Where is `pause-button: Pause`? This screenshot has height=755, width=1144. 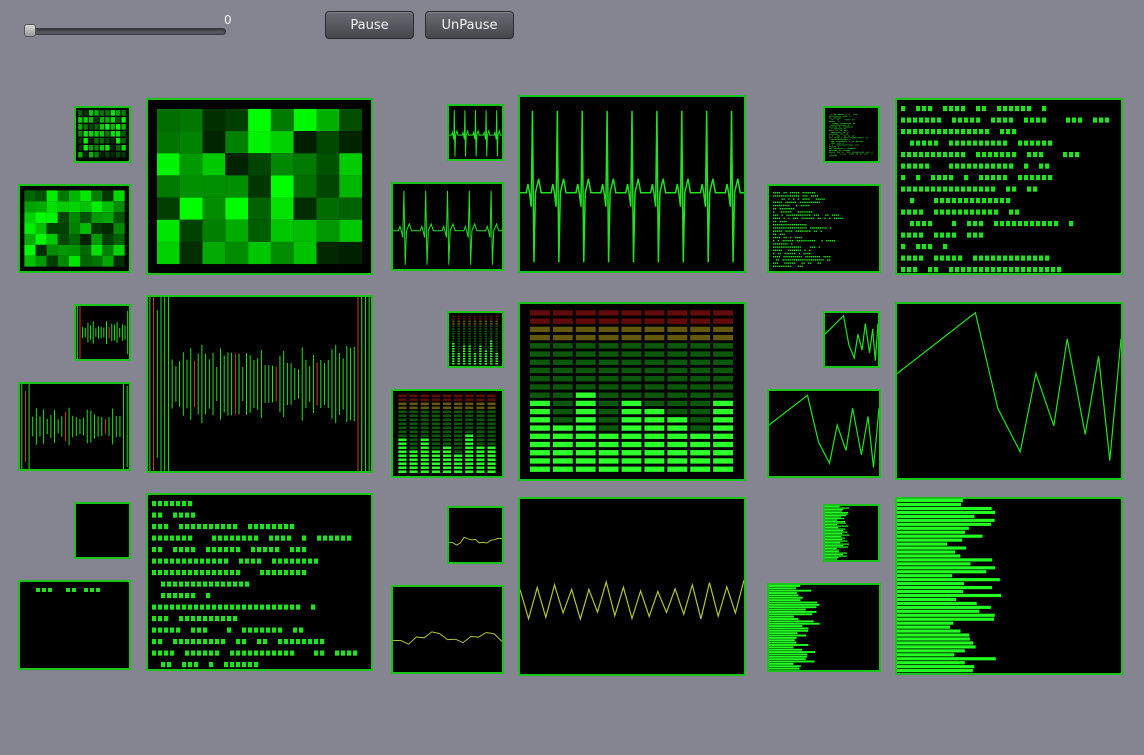
pause-button: Pause is located at coordinates (369, 25).